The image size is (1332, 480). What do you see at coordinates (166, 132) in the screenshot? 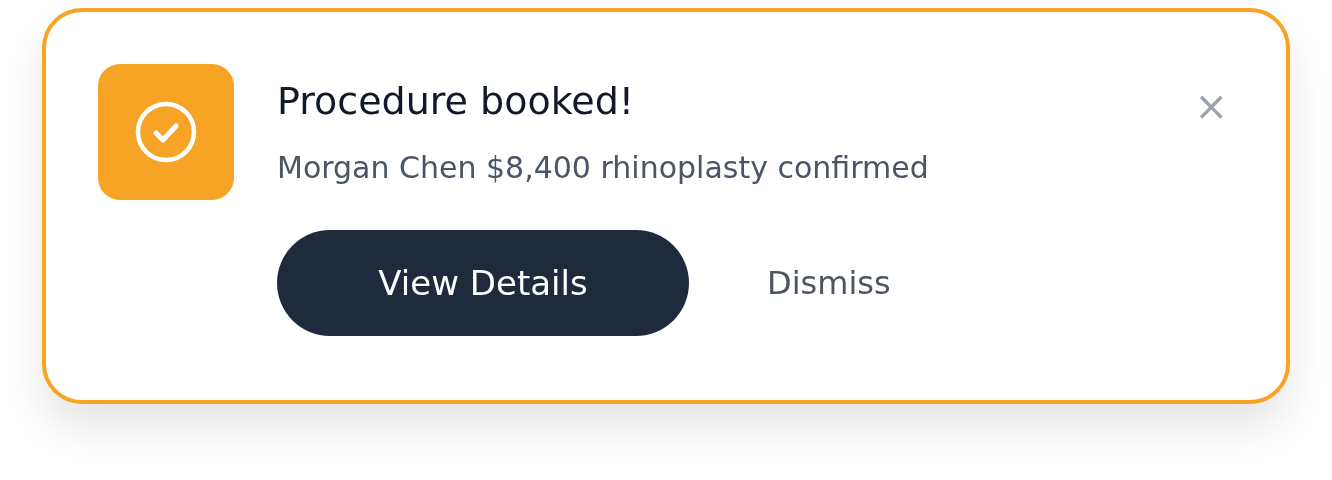
I see `check-circle-icon` at bounding box center [166, 132].